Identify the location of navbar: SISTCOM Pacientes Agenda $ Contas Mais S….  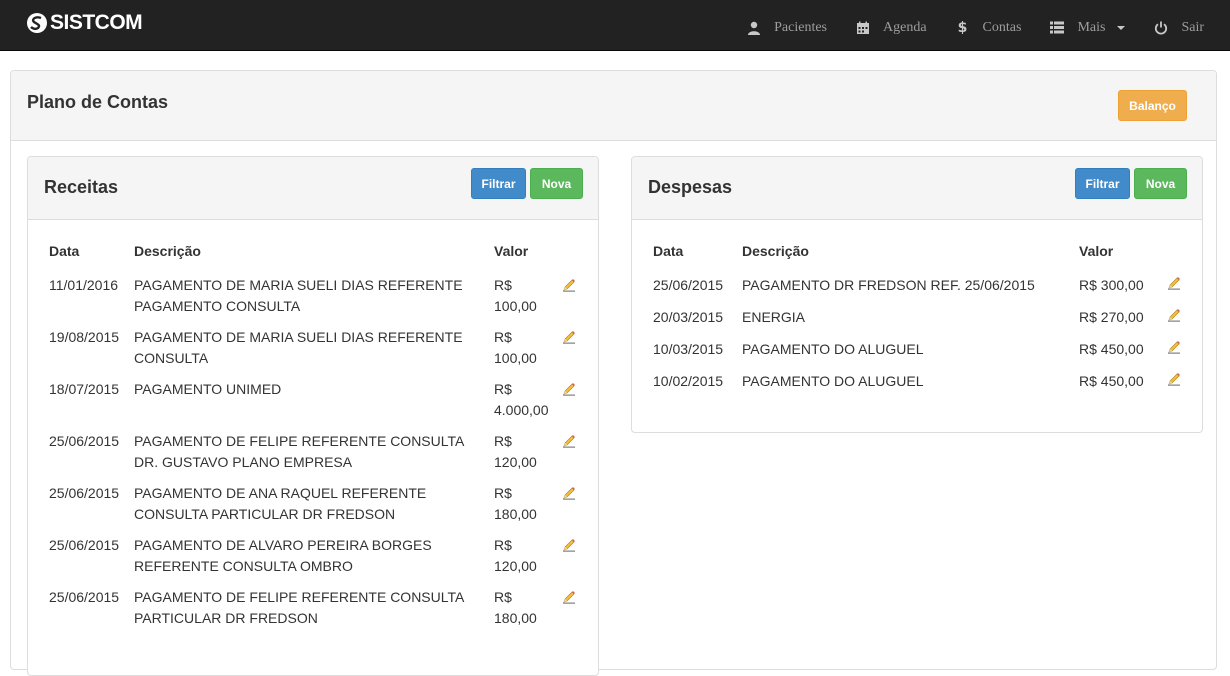
(615, 25).